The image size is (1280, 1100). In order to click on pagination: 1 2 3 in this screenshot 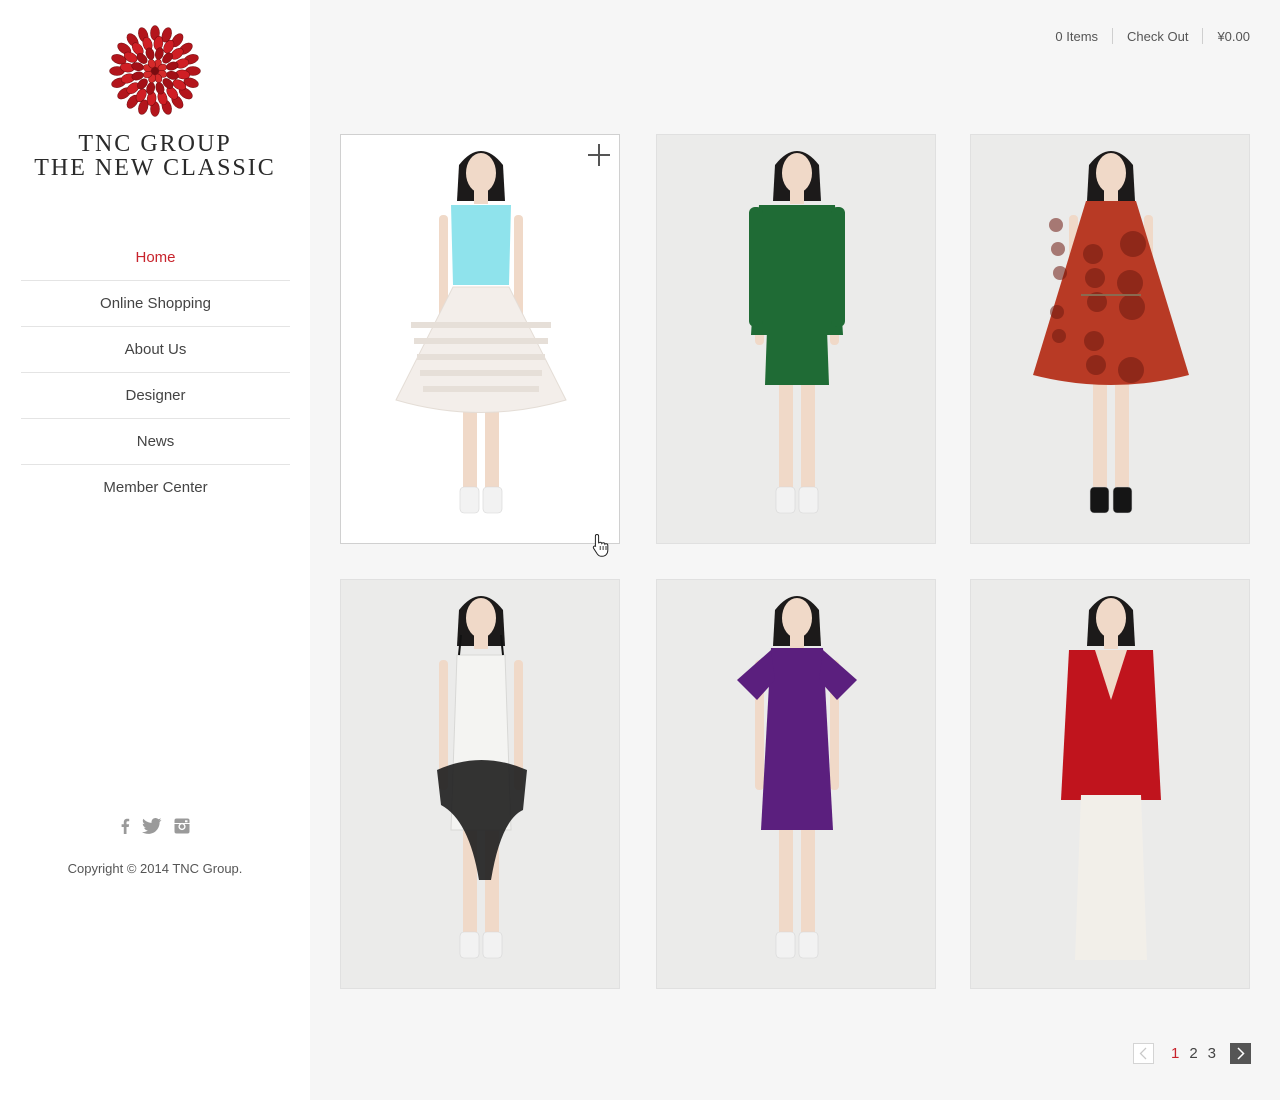, I will do `click(1191, 1053)`.